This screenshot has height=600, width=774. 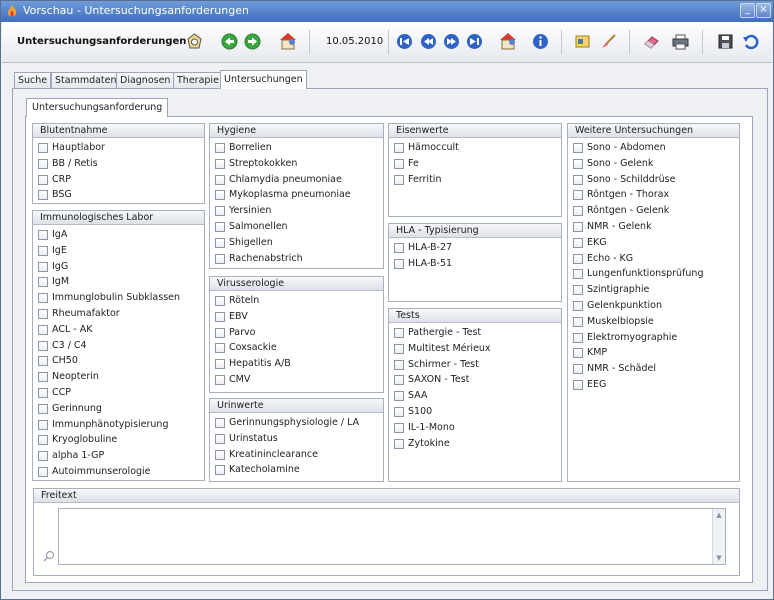 I want to click on freitext-textarea: ▲ ▼, so click(x=392, y=536).